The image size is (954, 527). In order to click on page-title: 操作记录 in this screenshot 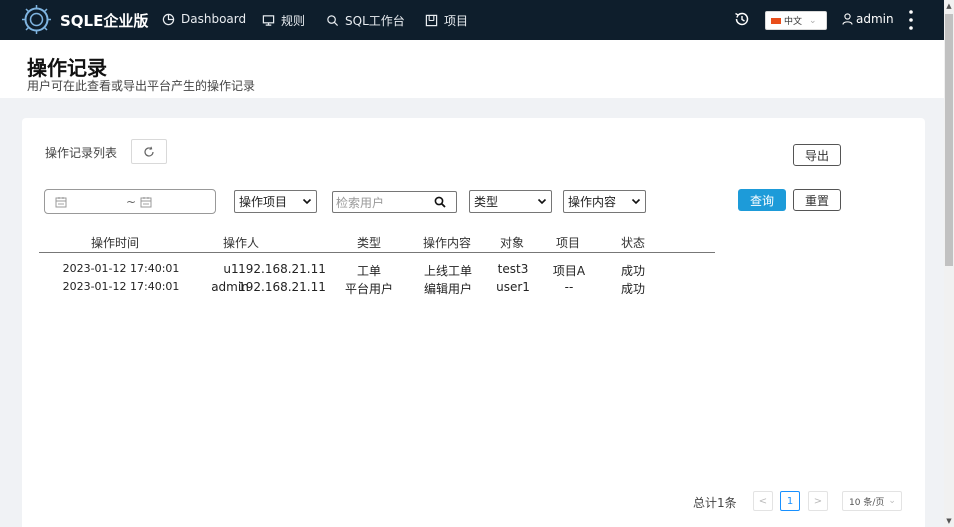, I will do `click(67, 68)`.